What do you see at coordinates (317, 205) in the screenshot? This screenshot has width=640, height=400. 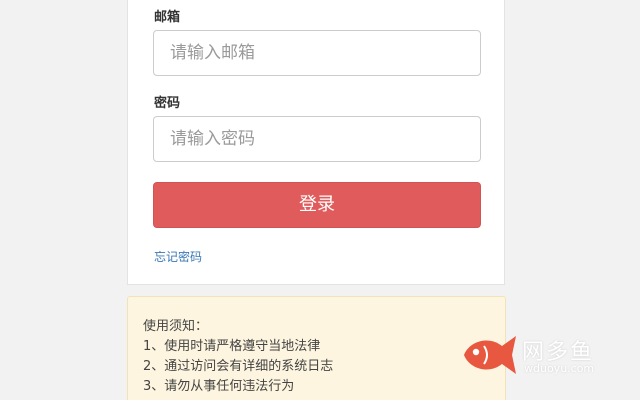 I see `login-button: 登录` at bounding box center [317, 205].